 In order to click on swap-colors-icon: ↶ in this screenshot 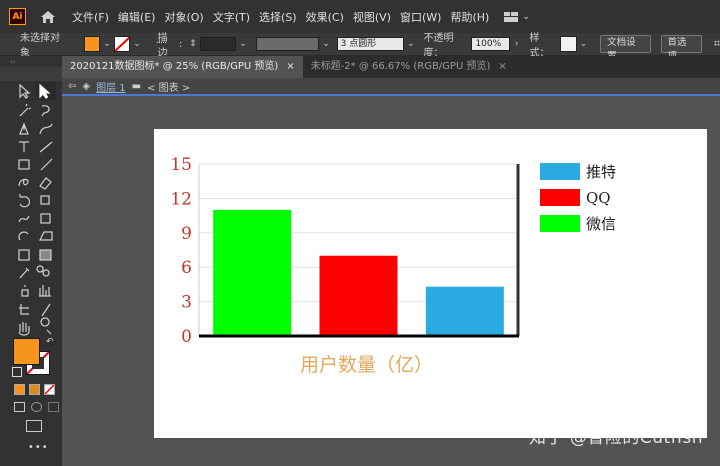, I will do `click(50, 342)`.